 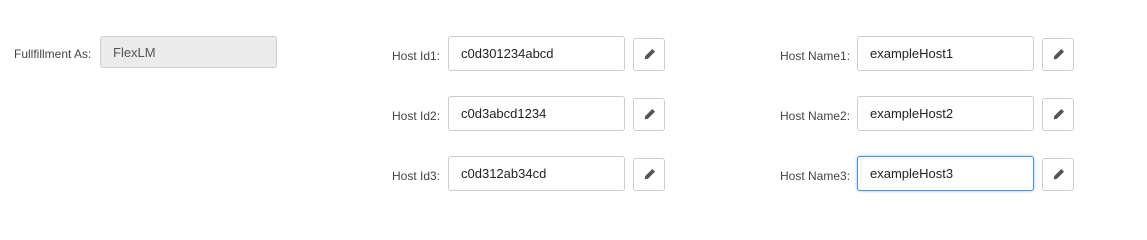 What do you see at coordinates (815, 116) in the screenshot?
I see `host-name2-label: Host Name2:` at bounding box center [815, 116].